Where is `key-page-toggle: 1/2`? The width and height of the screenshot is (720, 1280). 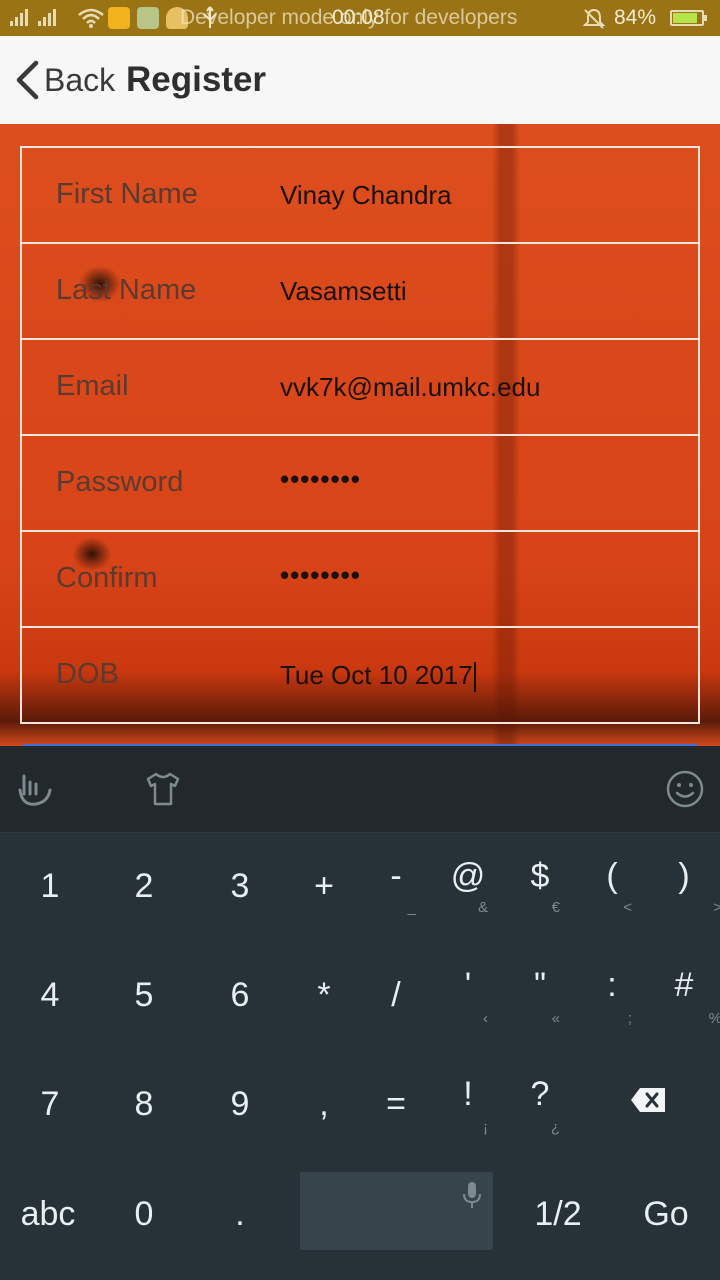 key-page-toggle: 1/2 is located at coordinates (558, 1214).